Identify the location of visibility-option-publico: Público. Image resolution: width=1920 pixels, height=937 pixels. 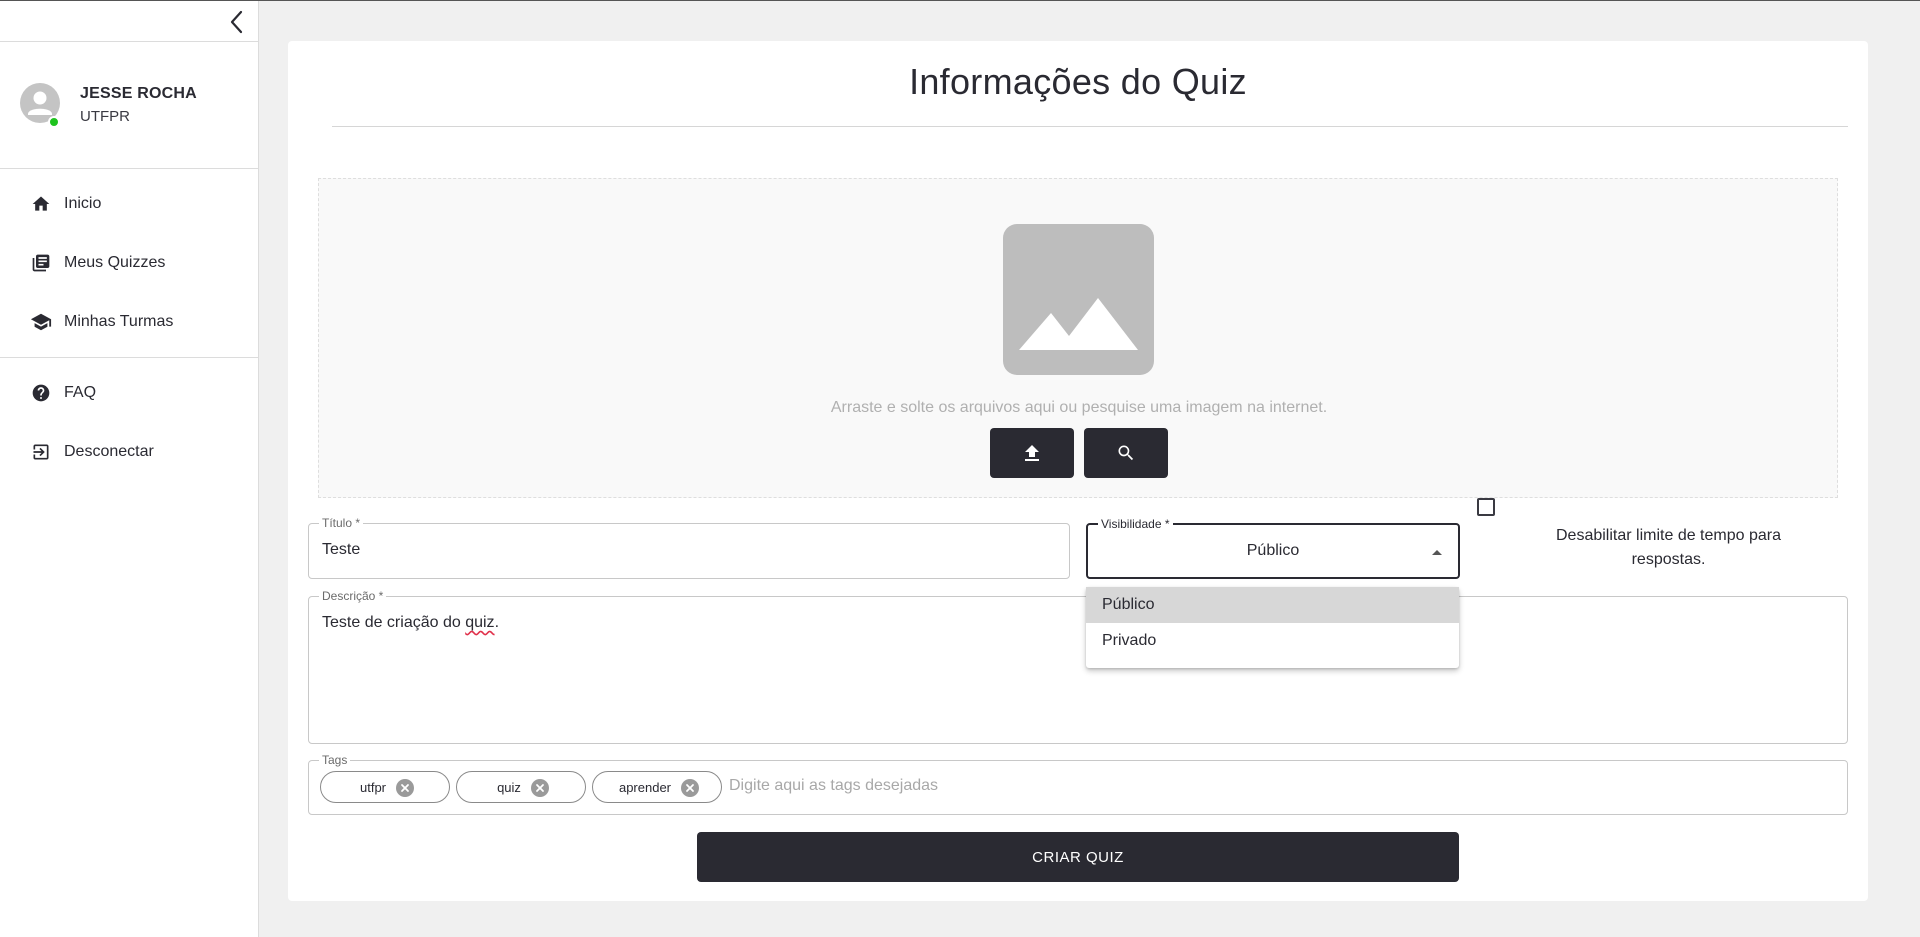
(1272, 605).